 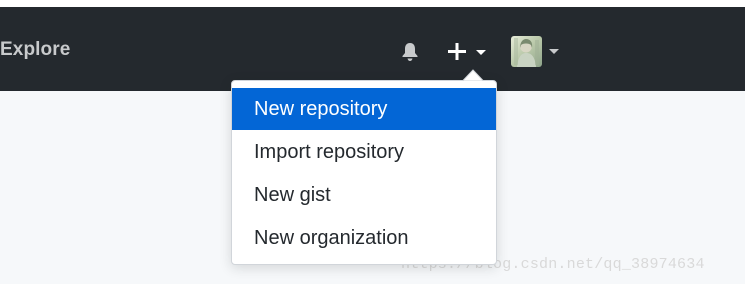 What do you see at coordinates (469, 52) in the screenshot?
I see `create-new-dropdown-toggle` at bounding box center [469, 52].